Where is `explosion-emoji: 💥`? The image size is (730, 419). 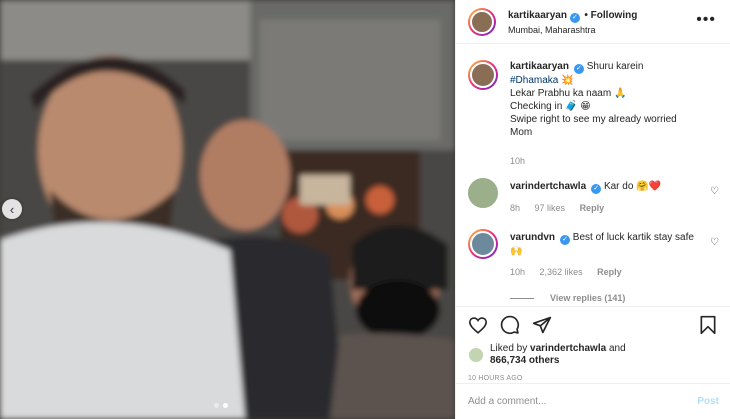
explosion-emoji: 💥 is located at coordinates (567, 80).